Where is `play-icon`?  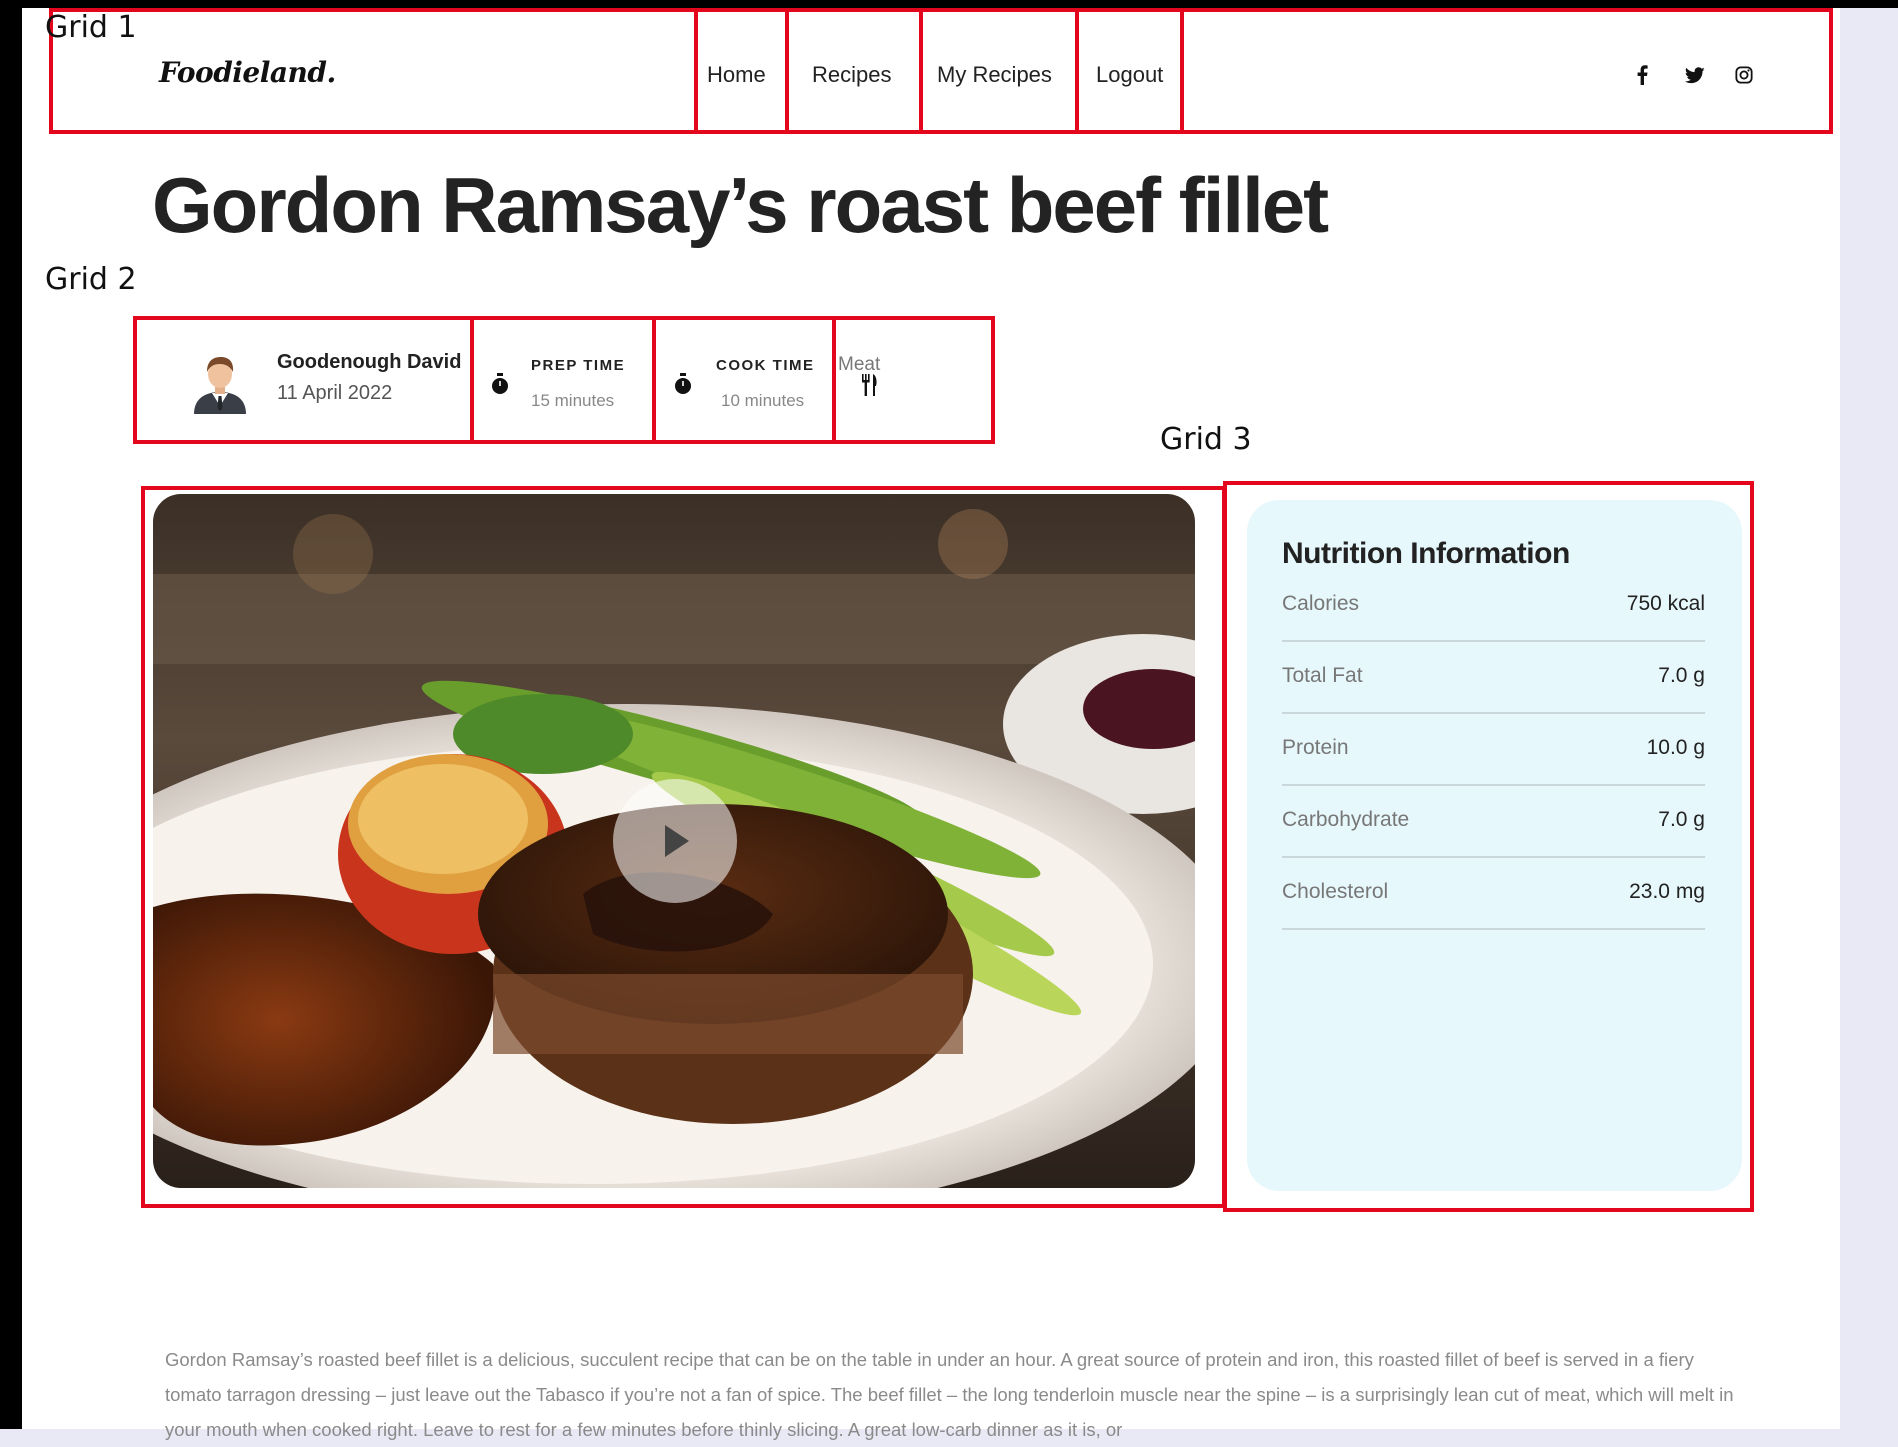
play-icon is located at coordinates (677, 841).